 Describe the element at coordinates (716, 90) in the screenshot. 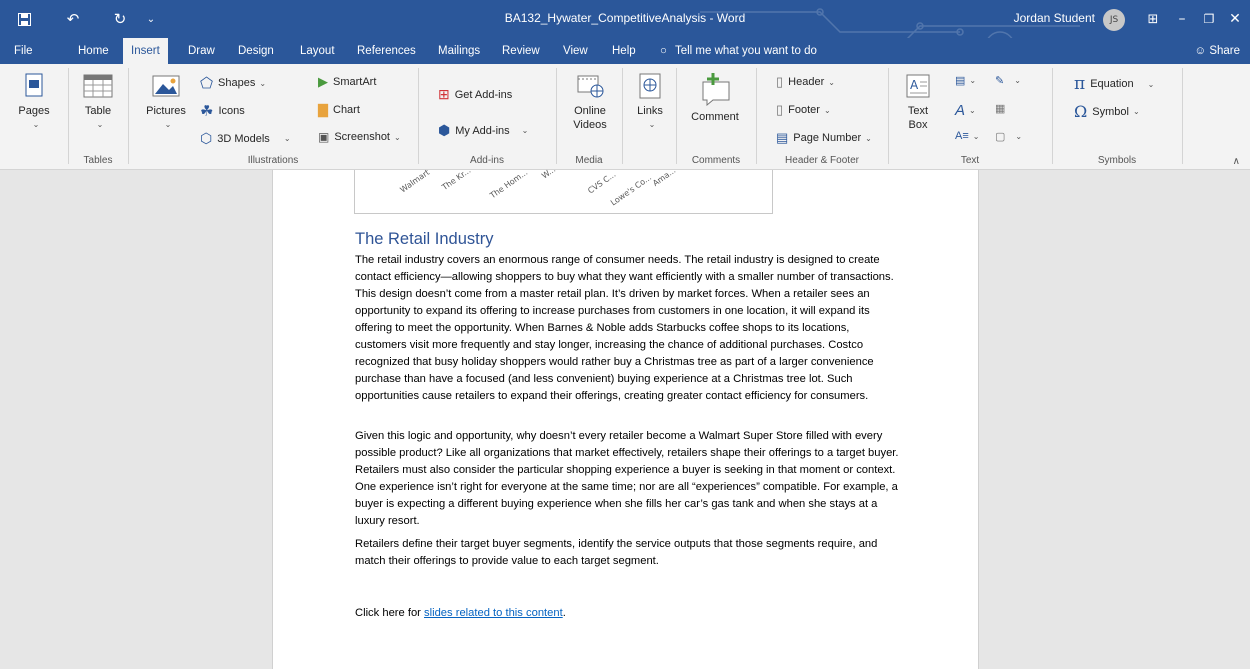

I see `comment-icon` at that location.